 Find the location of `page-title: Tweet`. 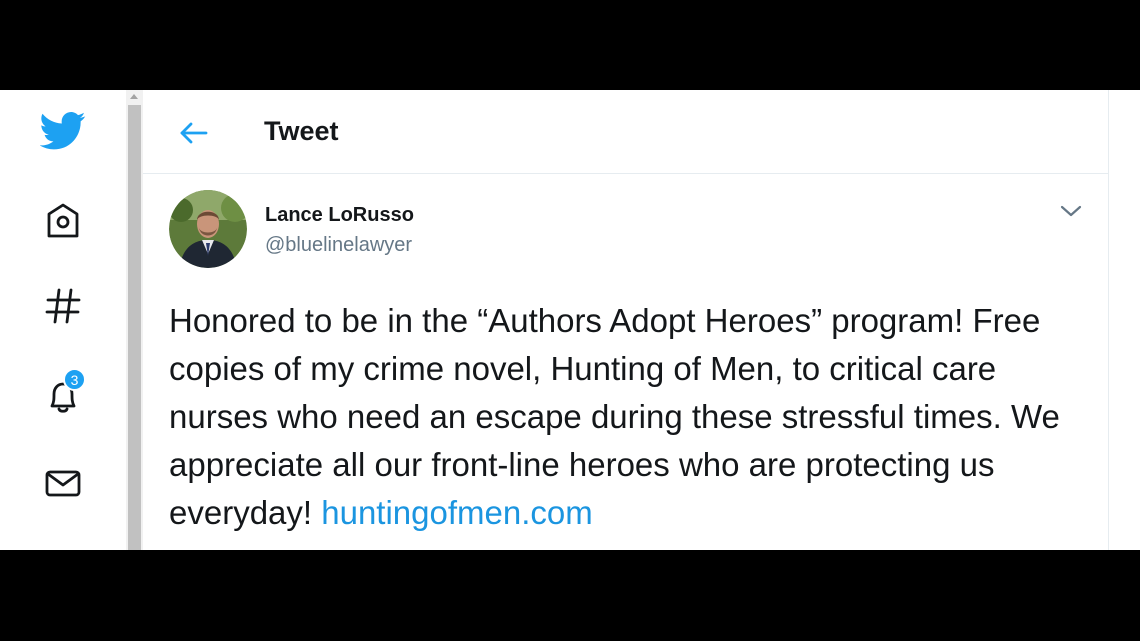

page-title: Tweet is located at coordinates (301, 131).